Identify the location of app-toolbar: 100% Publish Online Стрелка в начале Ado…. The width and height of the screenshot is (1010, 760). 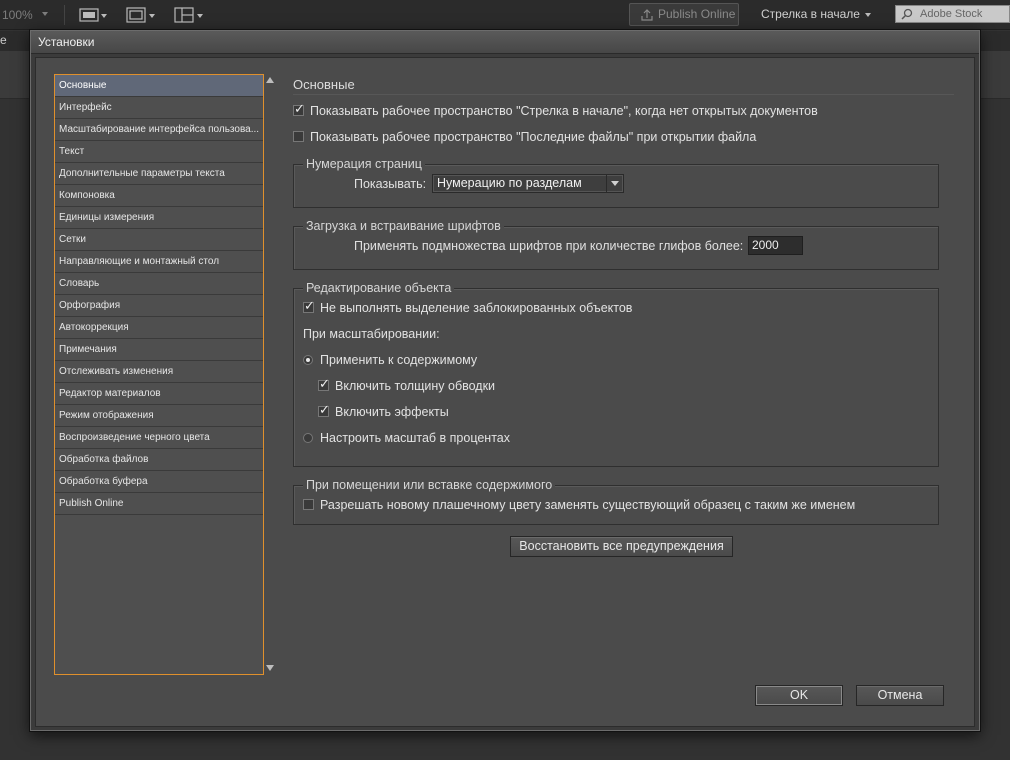
(505, 15).